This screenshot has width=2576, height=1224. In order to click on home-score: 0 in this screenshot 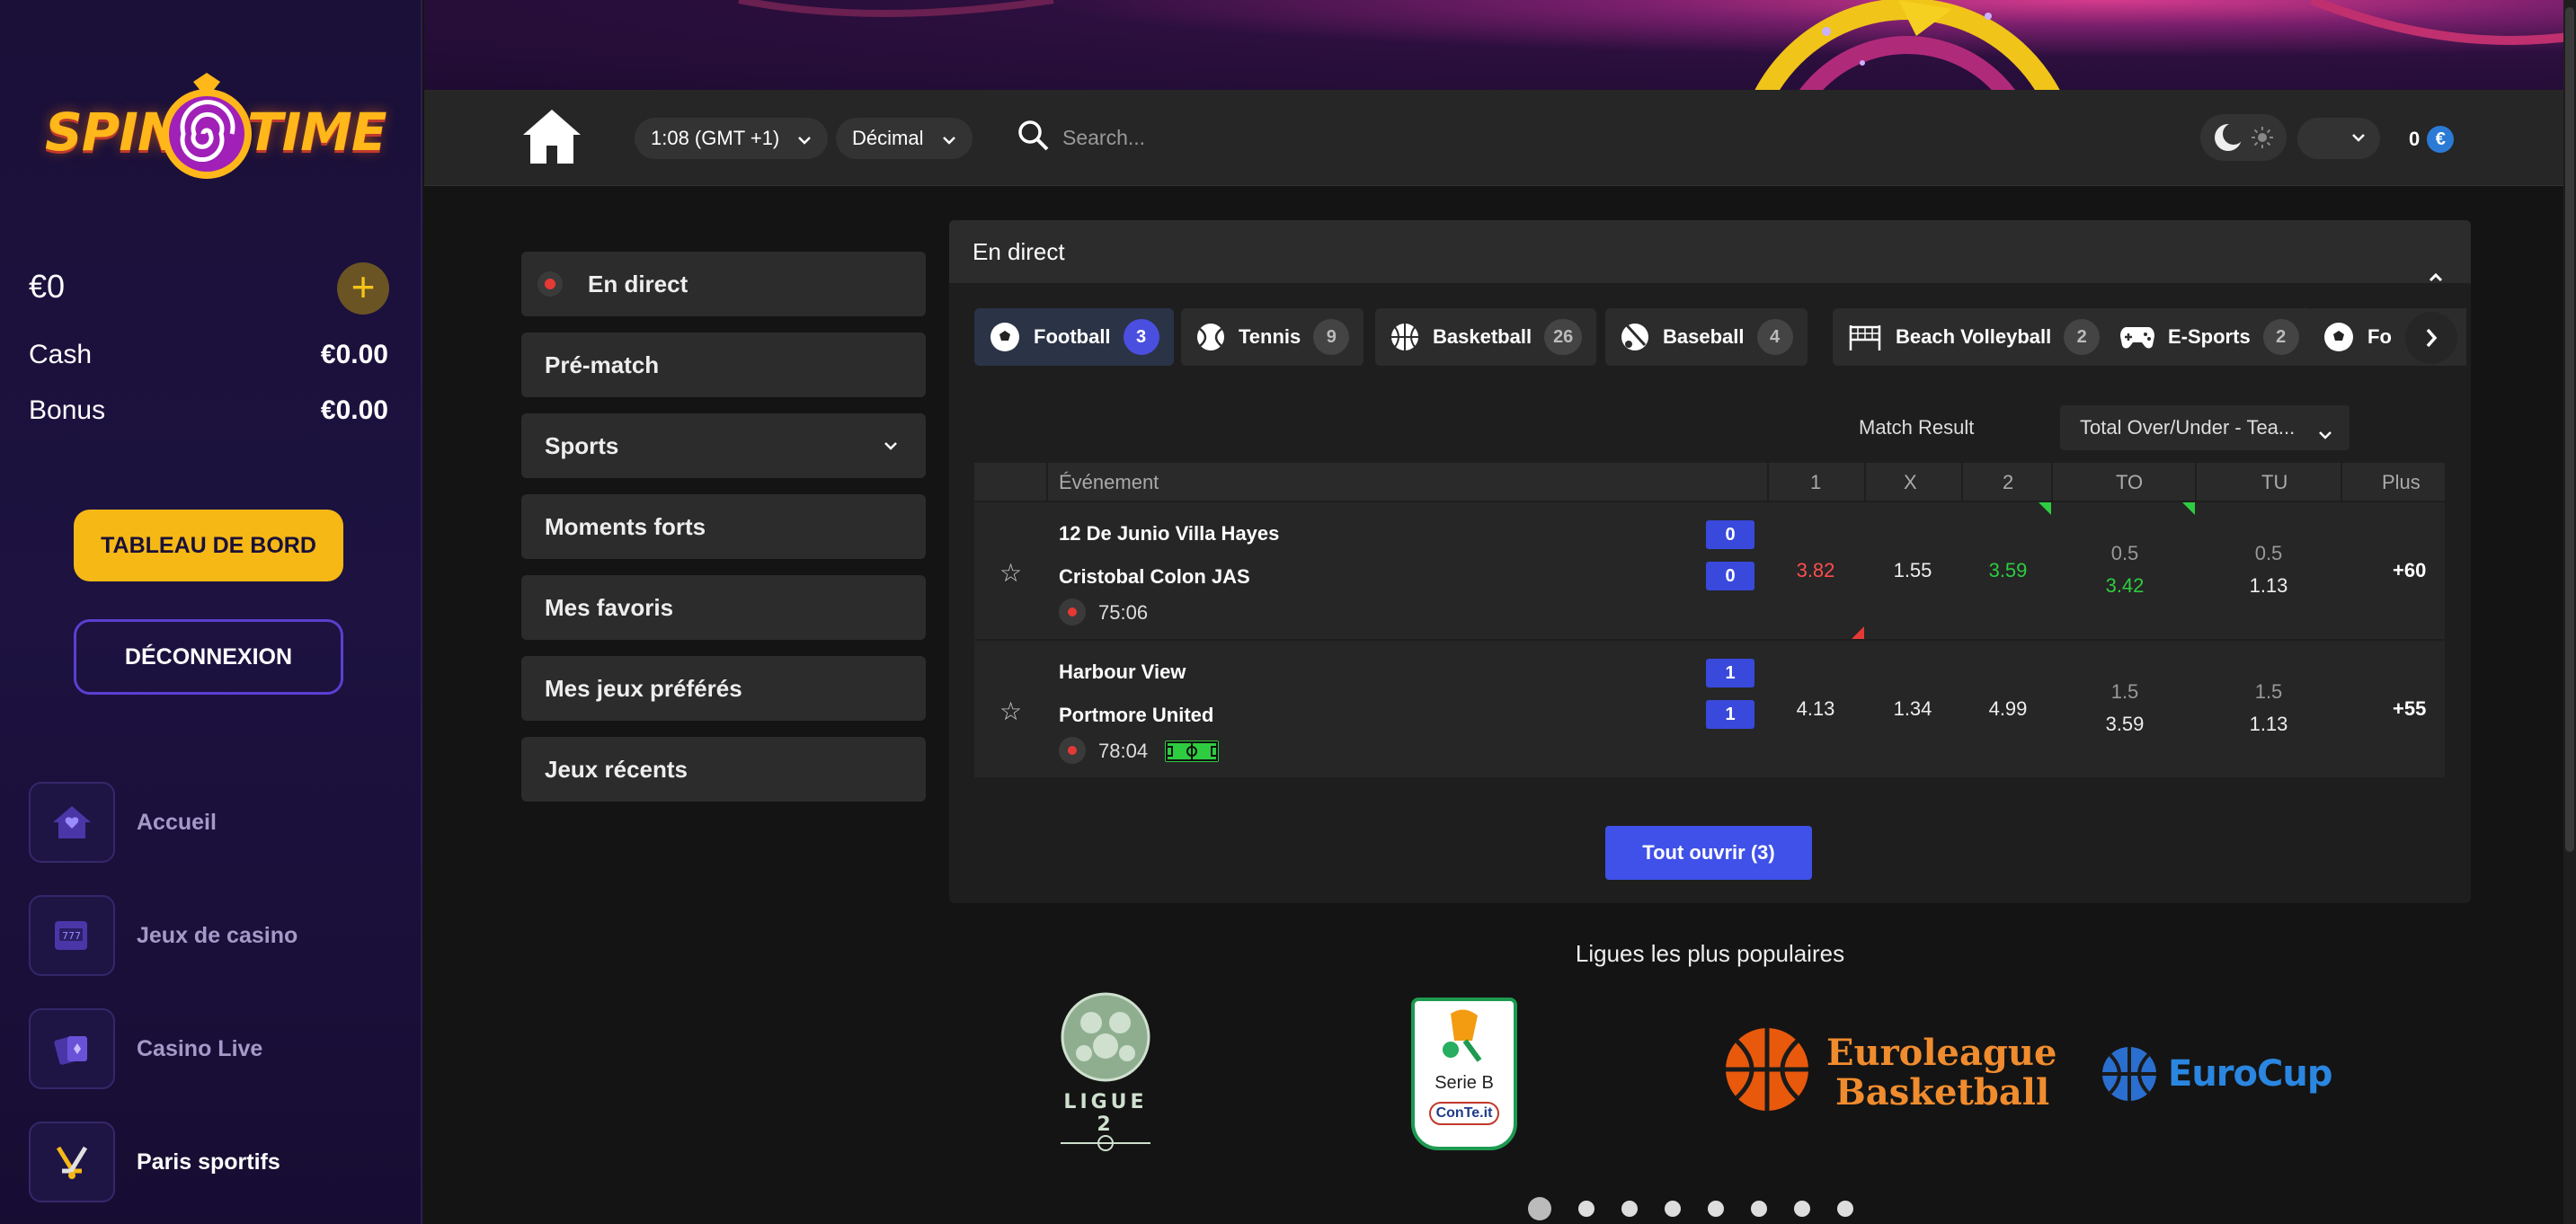, I will do `click(1730, 534)`.